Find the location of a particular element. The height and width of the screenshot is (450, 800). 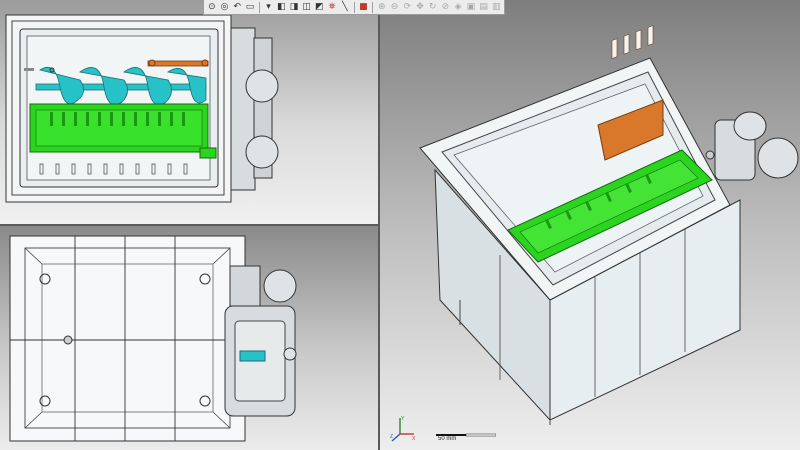

edit-appearance-icon: ◩ is located at coordinates (320, 7).